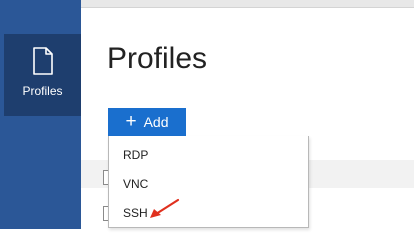  Describe the element at coordinates (43, 61) in the screenshot. I see `document-icon` at that location.